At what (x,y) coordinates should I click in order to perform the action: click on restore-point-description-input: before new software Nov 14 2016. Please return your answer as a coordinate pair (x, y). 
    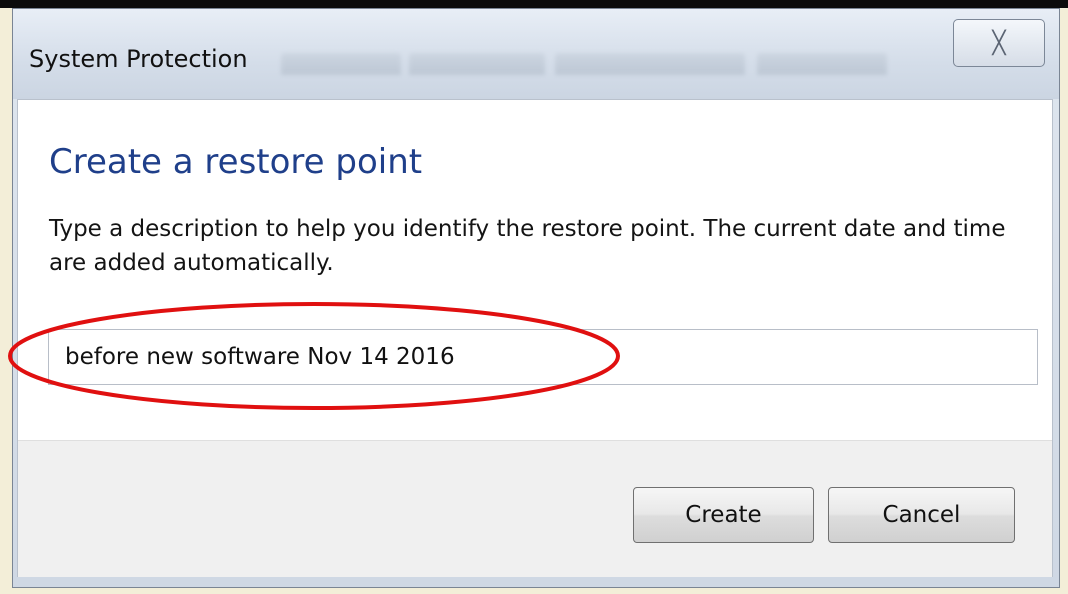
    Looking at the image, I should click on (543, 357).